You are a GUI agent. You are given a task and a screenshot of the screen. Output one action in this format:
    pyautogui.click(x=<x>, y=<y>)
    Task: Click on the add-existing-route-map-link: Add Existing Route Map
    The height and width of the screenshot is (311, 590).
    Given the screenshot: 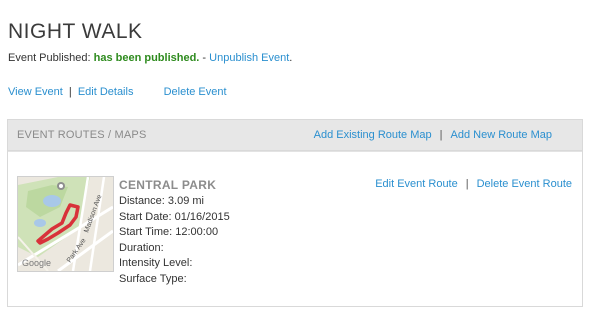 What is the action you would take?
    pyautogui.click(x=373, y=135)
    